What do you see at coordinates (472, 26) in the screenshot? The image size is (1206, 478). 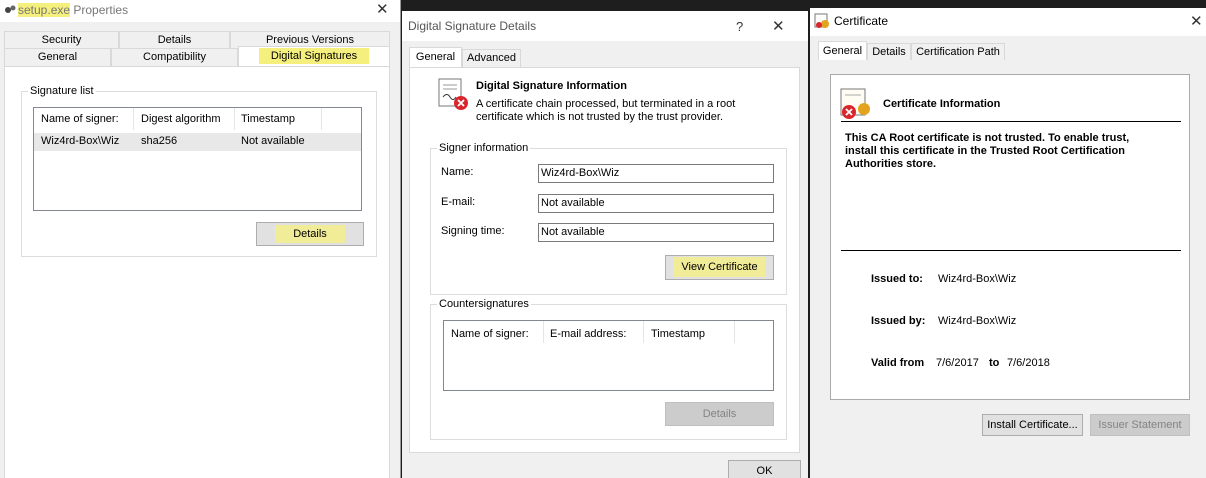 I see `sig-details-title: Digital Signature Details` at bounding box center [472, 26].